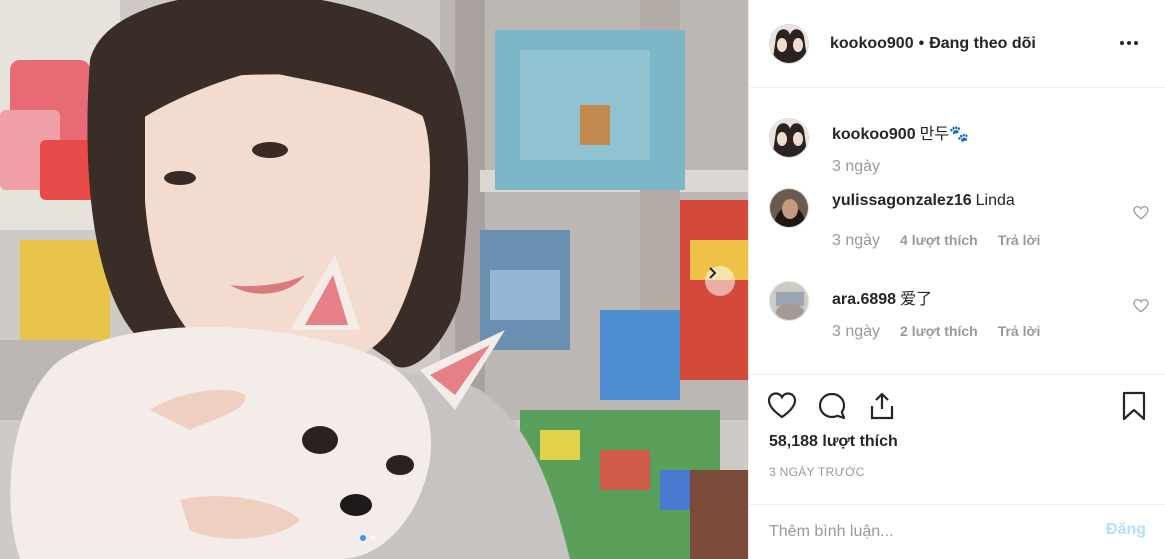 The height and width of the screenshot is (559, 1165). I want to click on carousel-dot, so click(373, 538).